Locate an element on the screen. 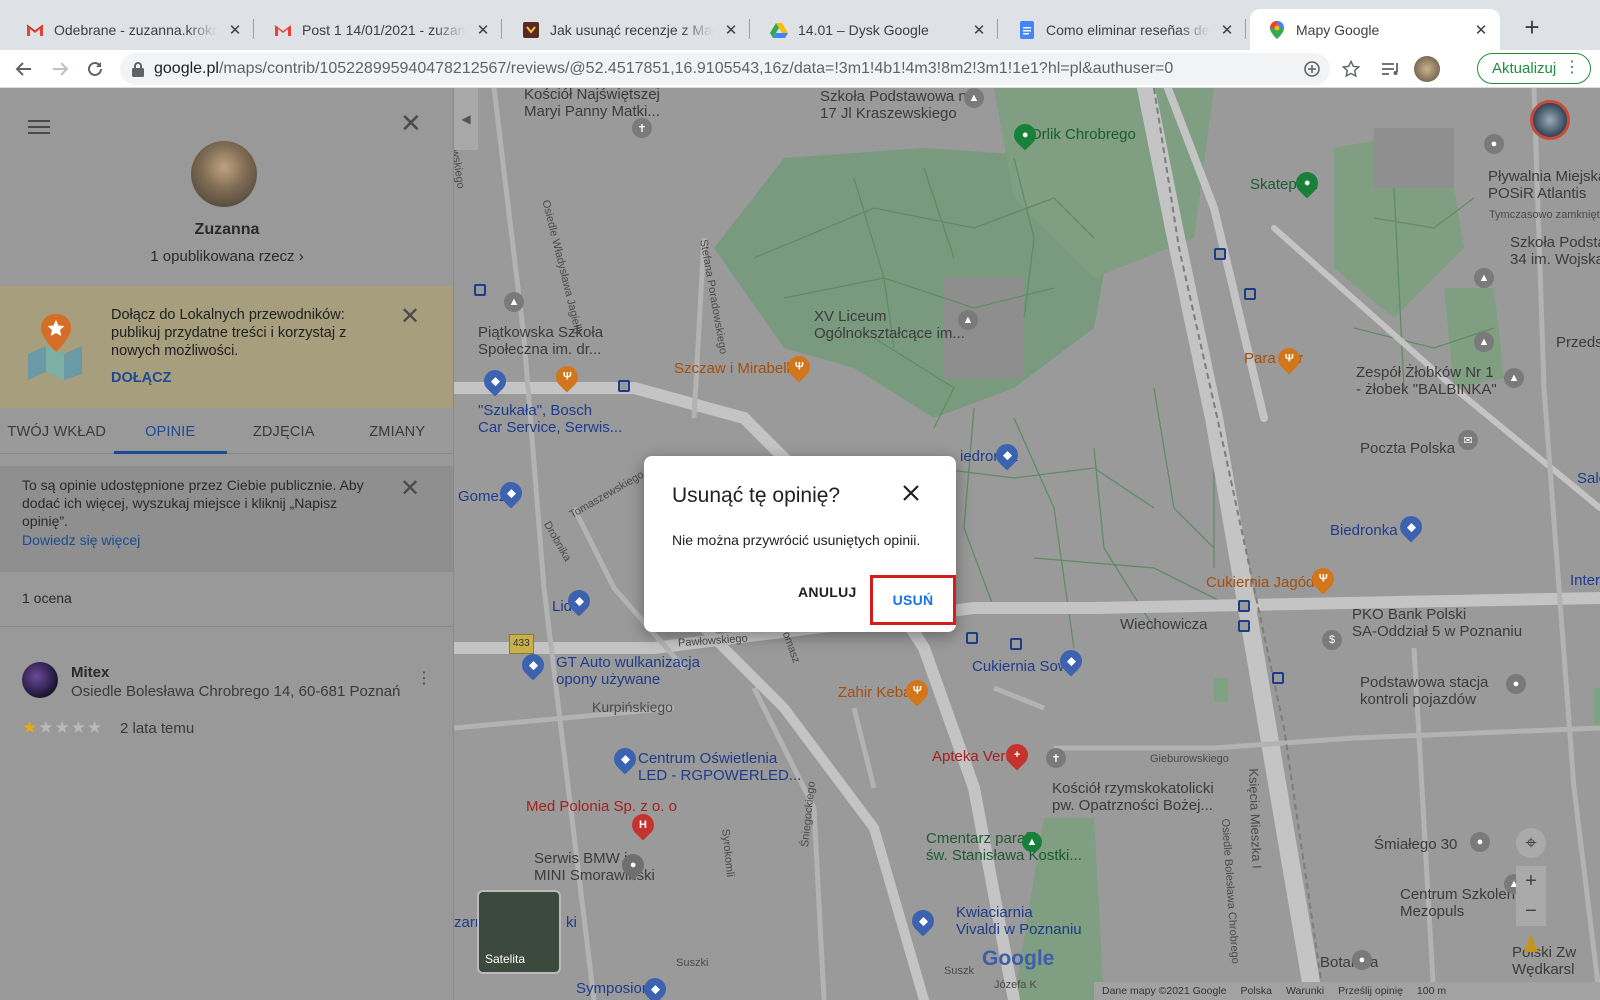 The height and width of the screenshot is (1000, 1600). map-label: Poczta Polska is located at coordinates (1407, 449).